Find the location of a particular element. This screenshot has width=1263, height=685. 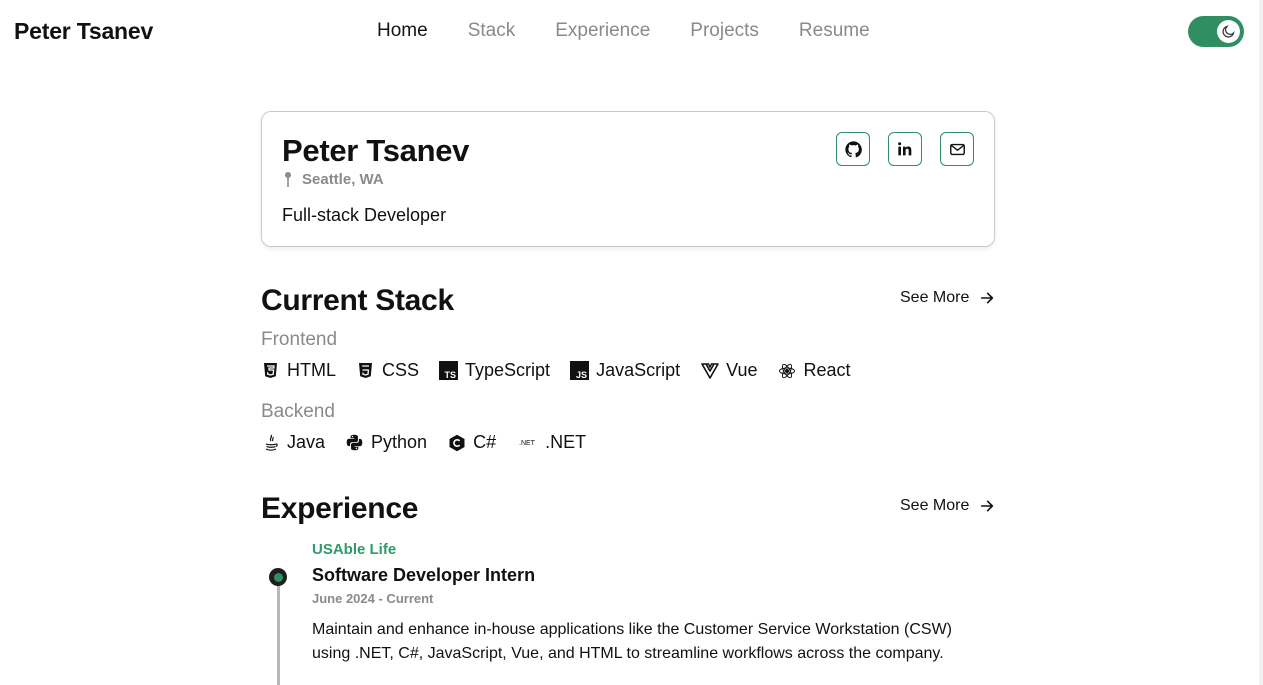

tech-item-javascript: JS JavaScript is located at coordinates (625, 370).